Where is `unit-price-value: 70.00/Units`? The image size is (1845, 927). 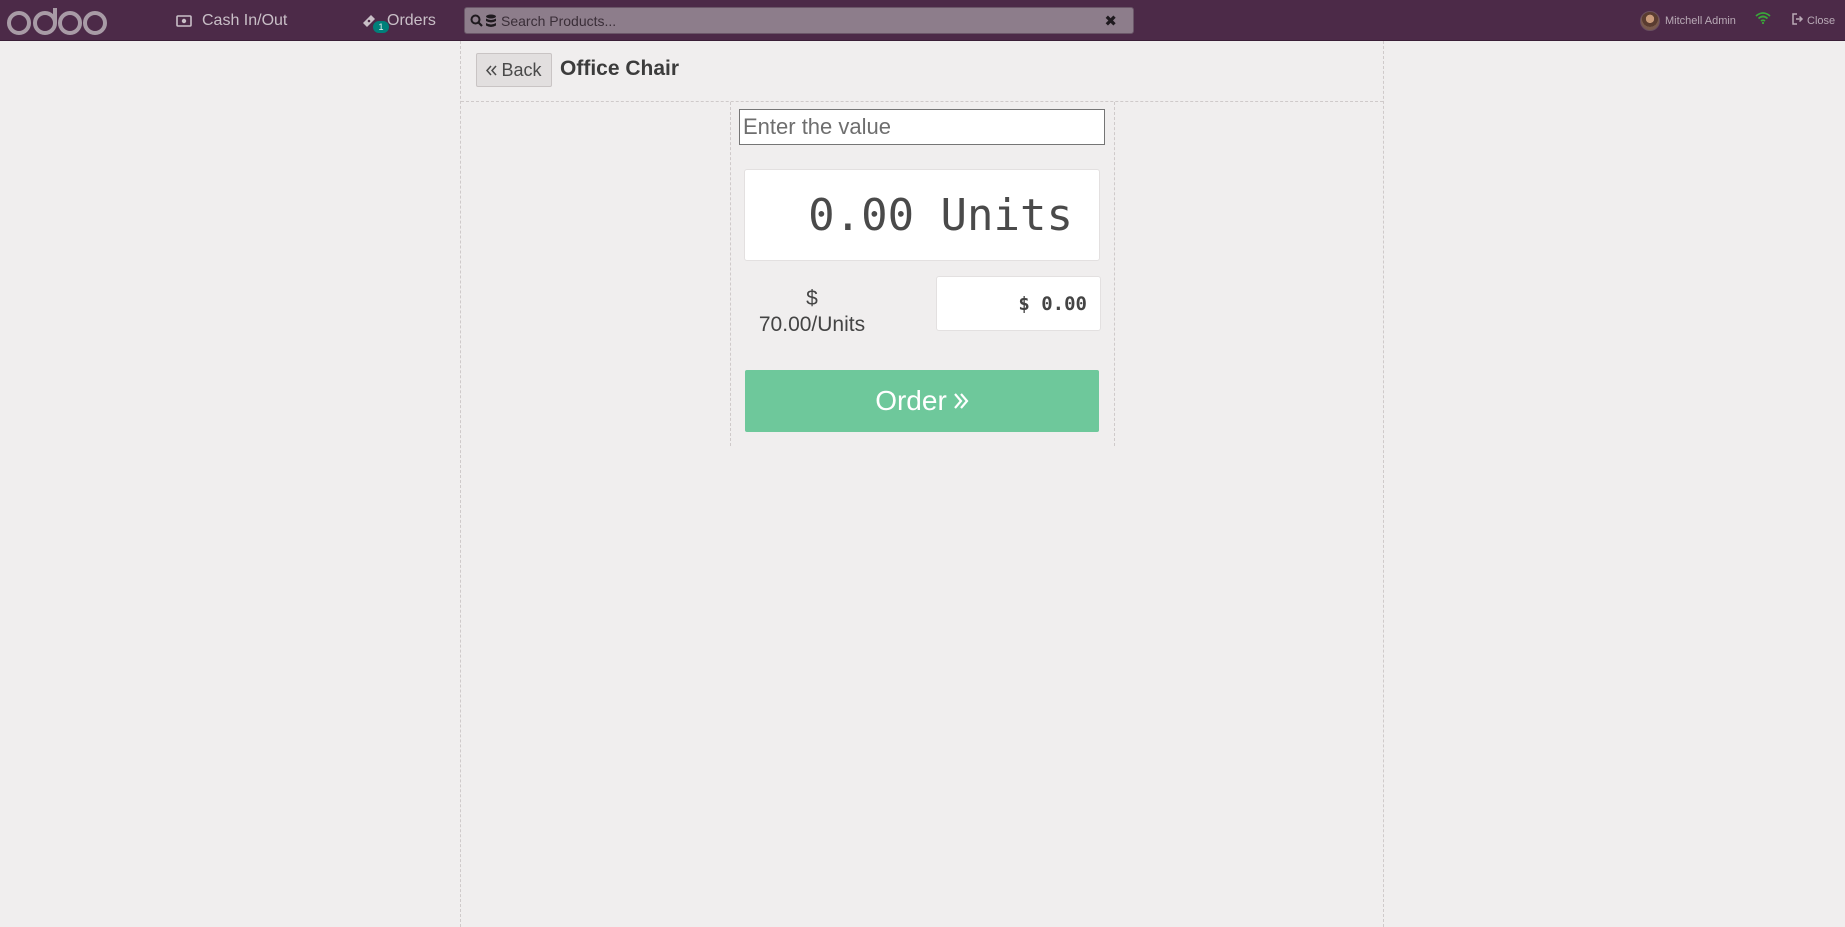 unit-price-value: 70.00/Units is located at coordinates (812, 324).